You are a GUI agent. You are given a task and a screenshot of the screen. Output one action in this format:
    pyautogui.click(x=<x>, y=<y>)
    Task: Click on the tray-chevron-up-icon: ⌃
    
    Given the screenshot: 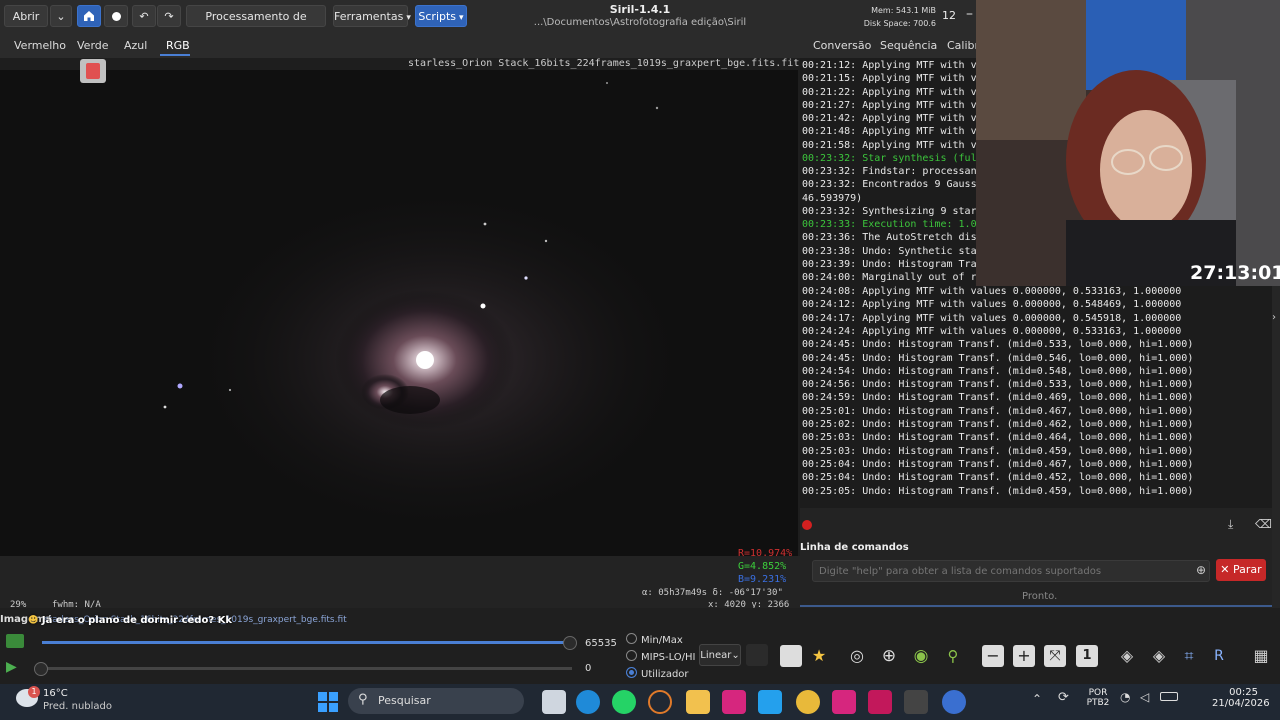 What is the action you would take?
    pyautogui.click(x=1037, y=699)
    